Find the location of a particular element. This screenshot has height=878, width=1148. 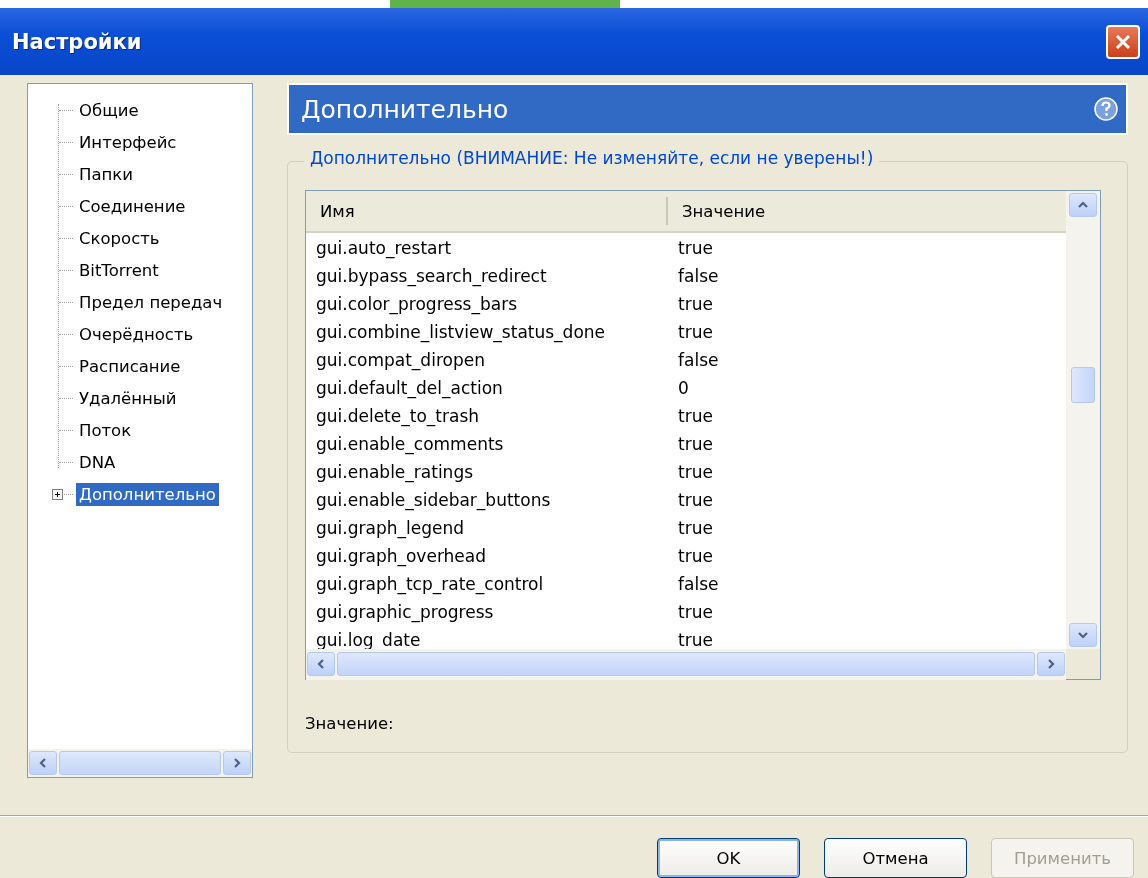

table-cell-text: gui.compat_diropen is located at coordinates (400, 360).